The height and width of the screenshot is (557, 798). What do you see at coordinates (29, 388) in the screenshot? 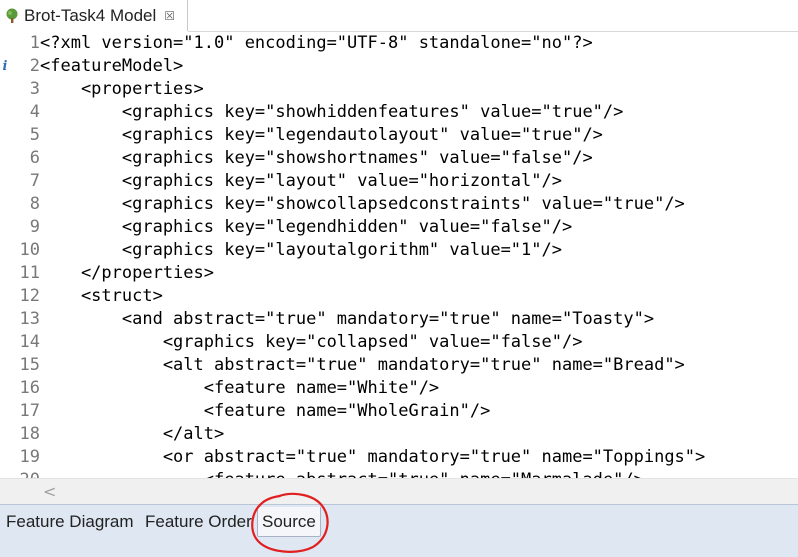
I see `line-number: 16` at bounding box center [29, 388].